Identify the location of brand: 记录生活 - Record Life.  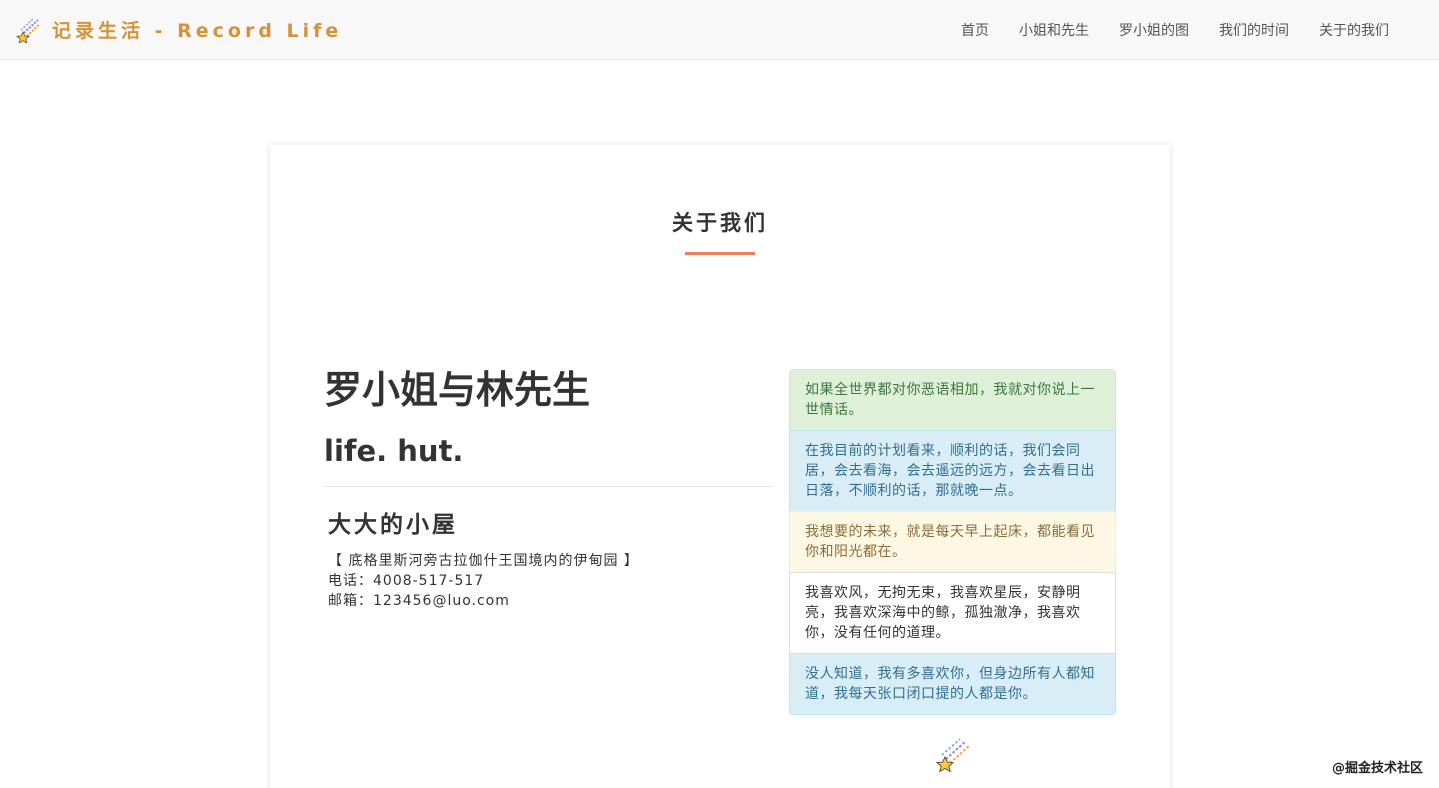
(179, 29).